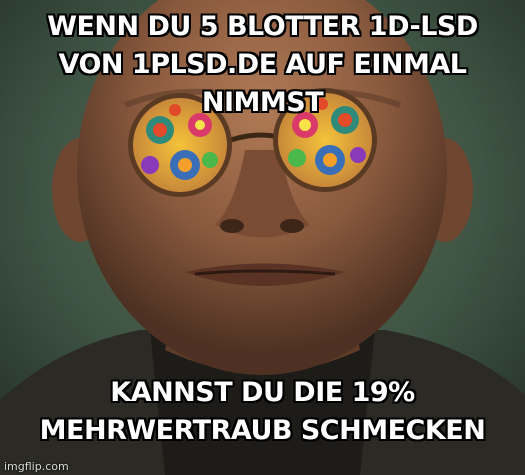 Image resolution: width=525 pixels, height=475 pixels. Describe the element at coordinates (262, 392) in the screenshot. I see `bottom-caption-line-1: KANNST DU DIE 19%` at that location.